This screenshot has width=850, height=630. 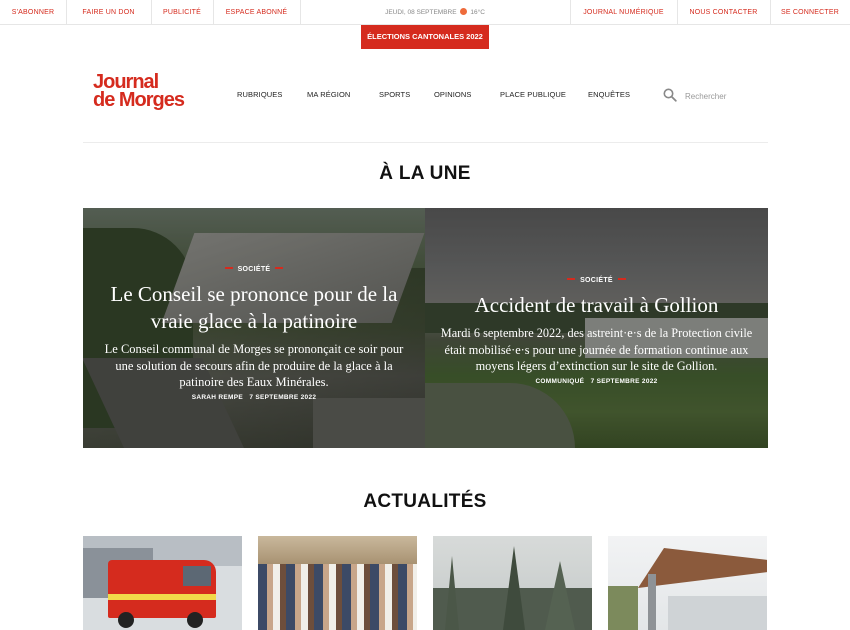 What do you see at coordinates (725, 96) in the screenshot?
I see `search-input` at bounding box center [725, 96].